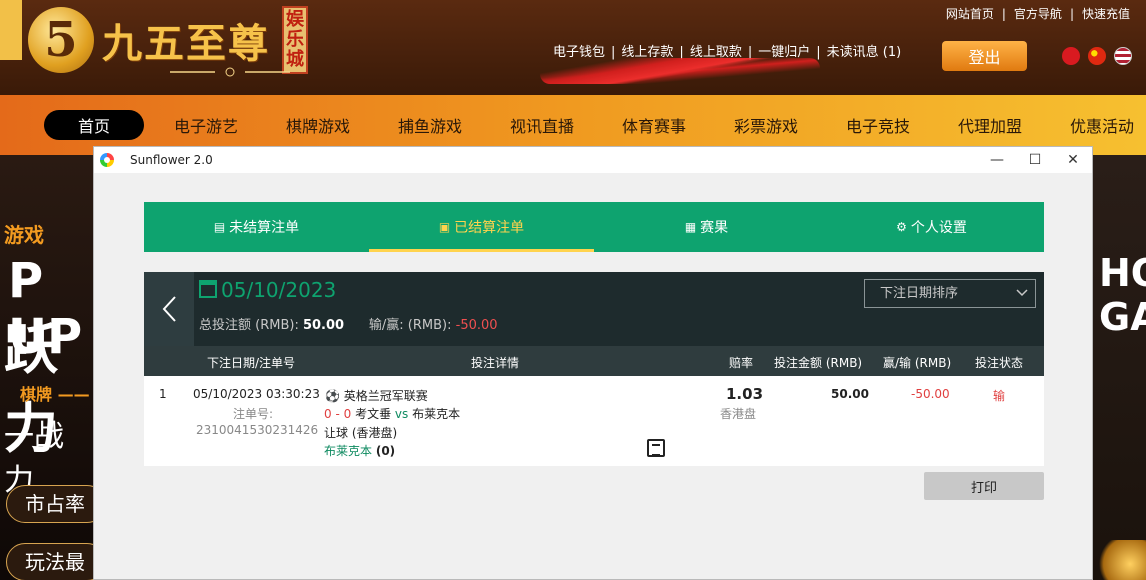 Image resolution: width=1146 pixels, height=580 pixels. I want to click on close-button: ✕, so click(1073, 160).